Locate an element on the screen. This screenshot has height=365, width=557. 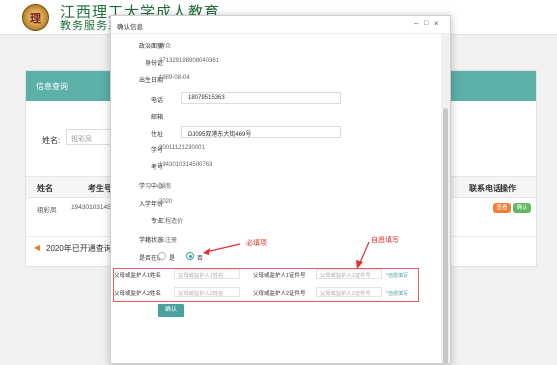
optional-annotation: 自愿填写 is located at coordinates (385, 240).